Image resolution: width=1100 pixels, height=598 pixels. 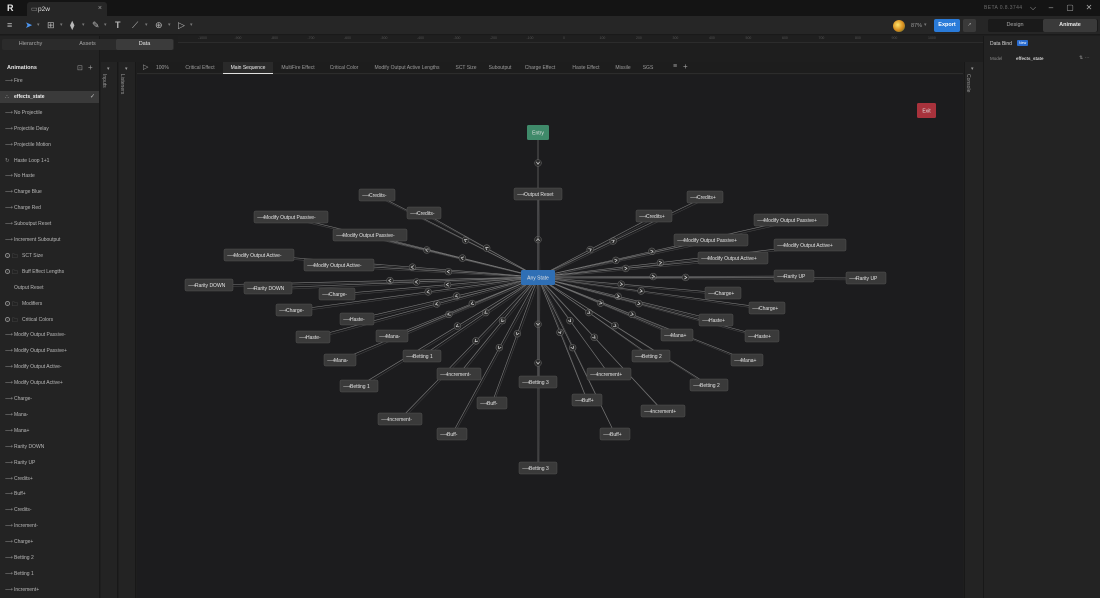 I want to click on select-tool-icon: ➤, so click(x=29, y=25).